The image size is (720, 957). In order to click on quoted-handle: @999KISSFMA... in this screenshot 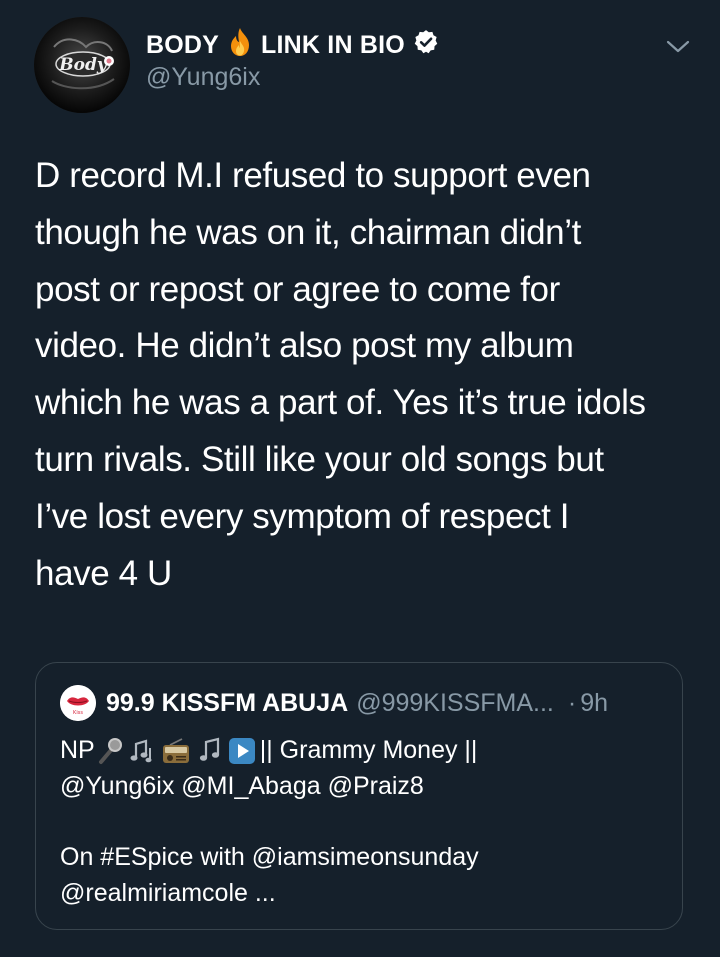, I will do `click(455, 703)`.